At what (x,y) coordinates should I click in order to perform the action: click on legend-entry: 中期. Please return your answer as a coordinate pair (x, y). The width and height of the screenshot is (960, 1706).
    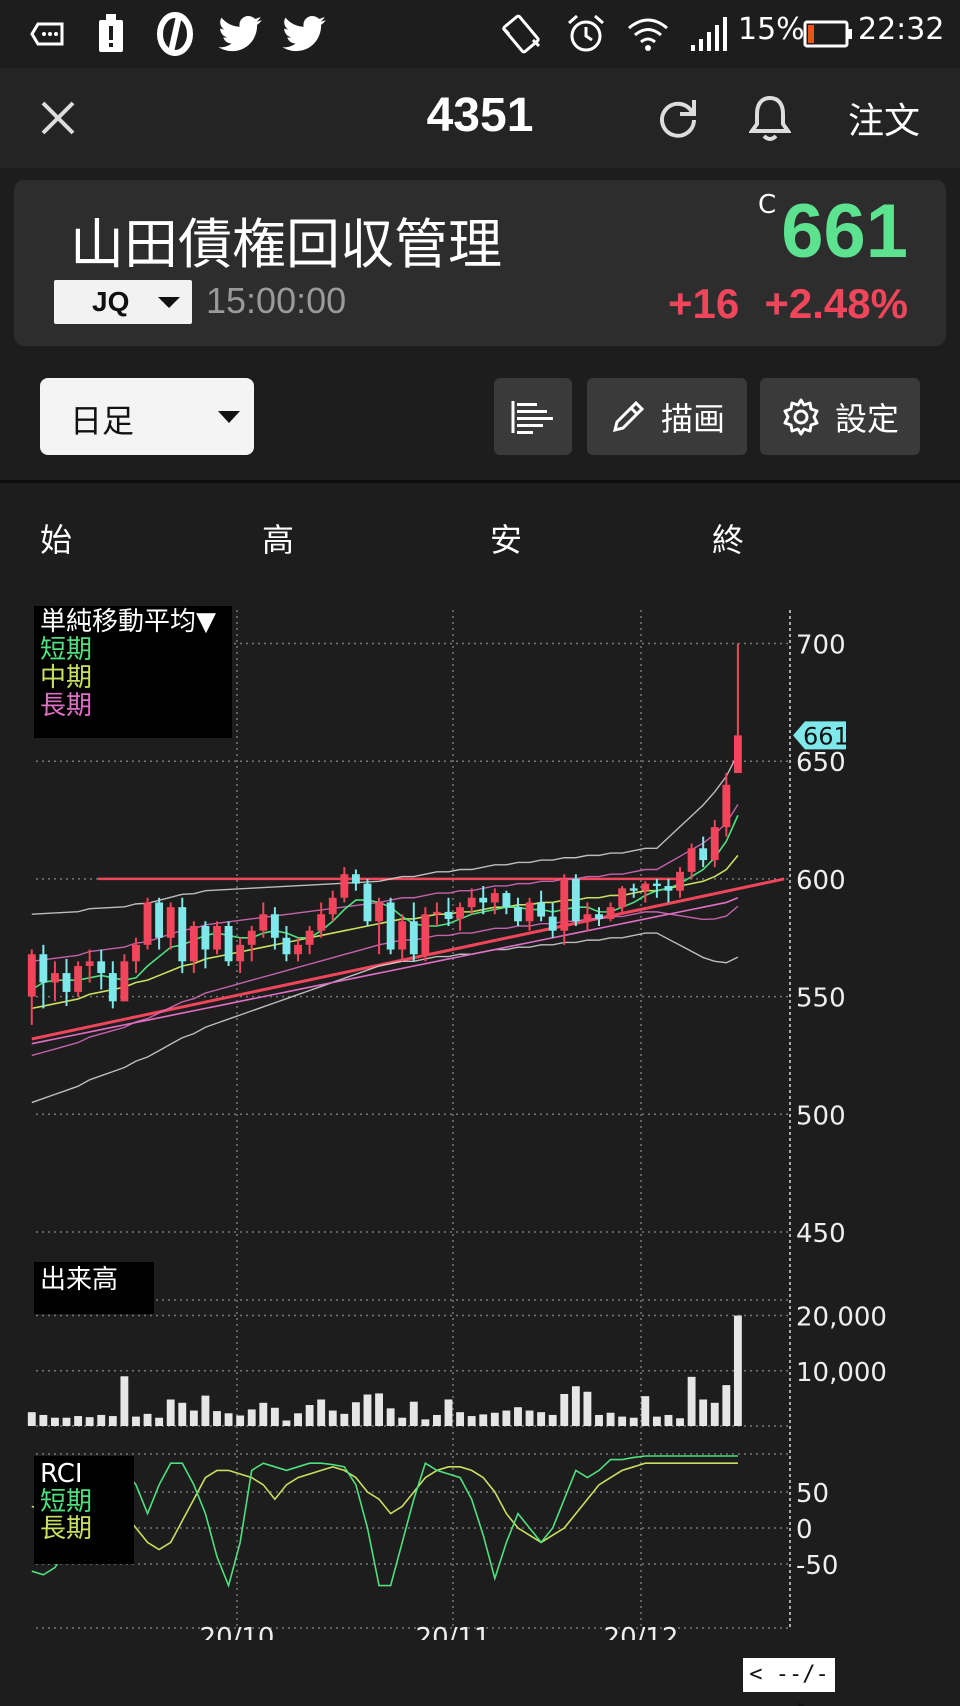
    Looking at the image, I should click on (66, 678).